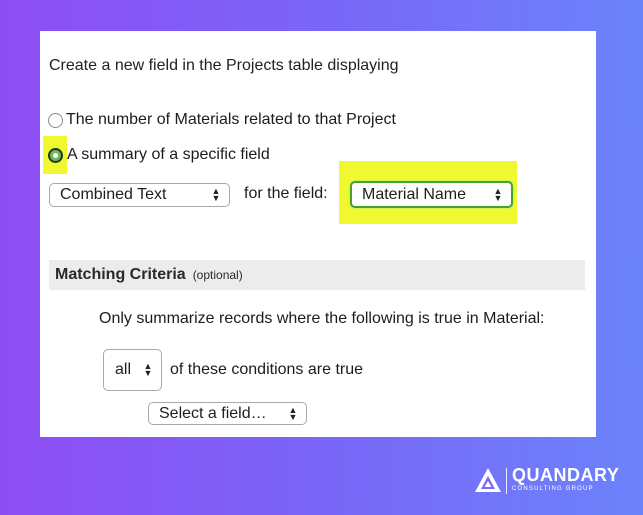  What do you see at coordinates (566, 475) in the screenshot?
I see `logo-name: QUANDARY` at bounding box center [566, 475].